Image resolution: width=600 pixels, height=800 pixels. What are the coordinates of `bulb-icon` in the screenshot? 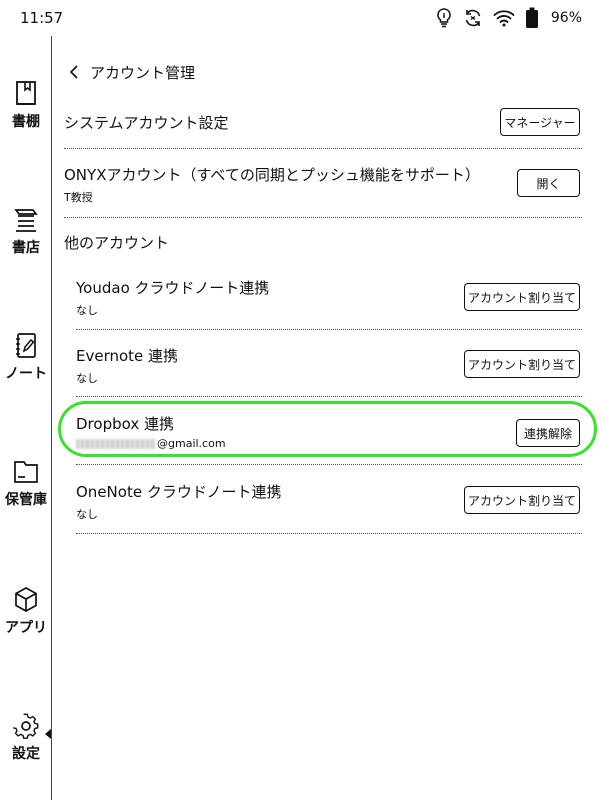 It's located at (444, 18).